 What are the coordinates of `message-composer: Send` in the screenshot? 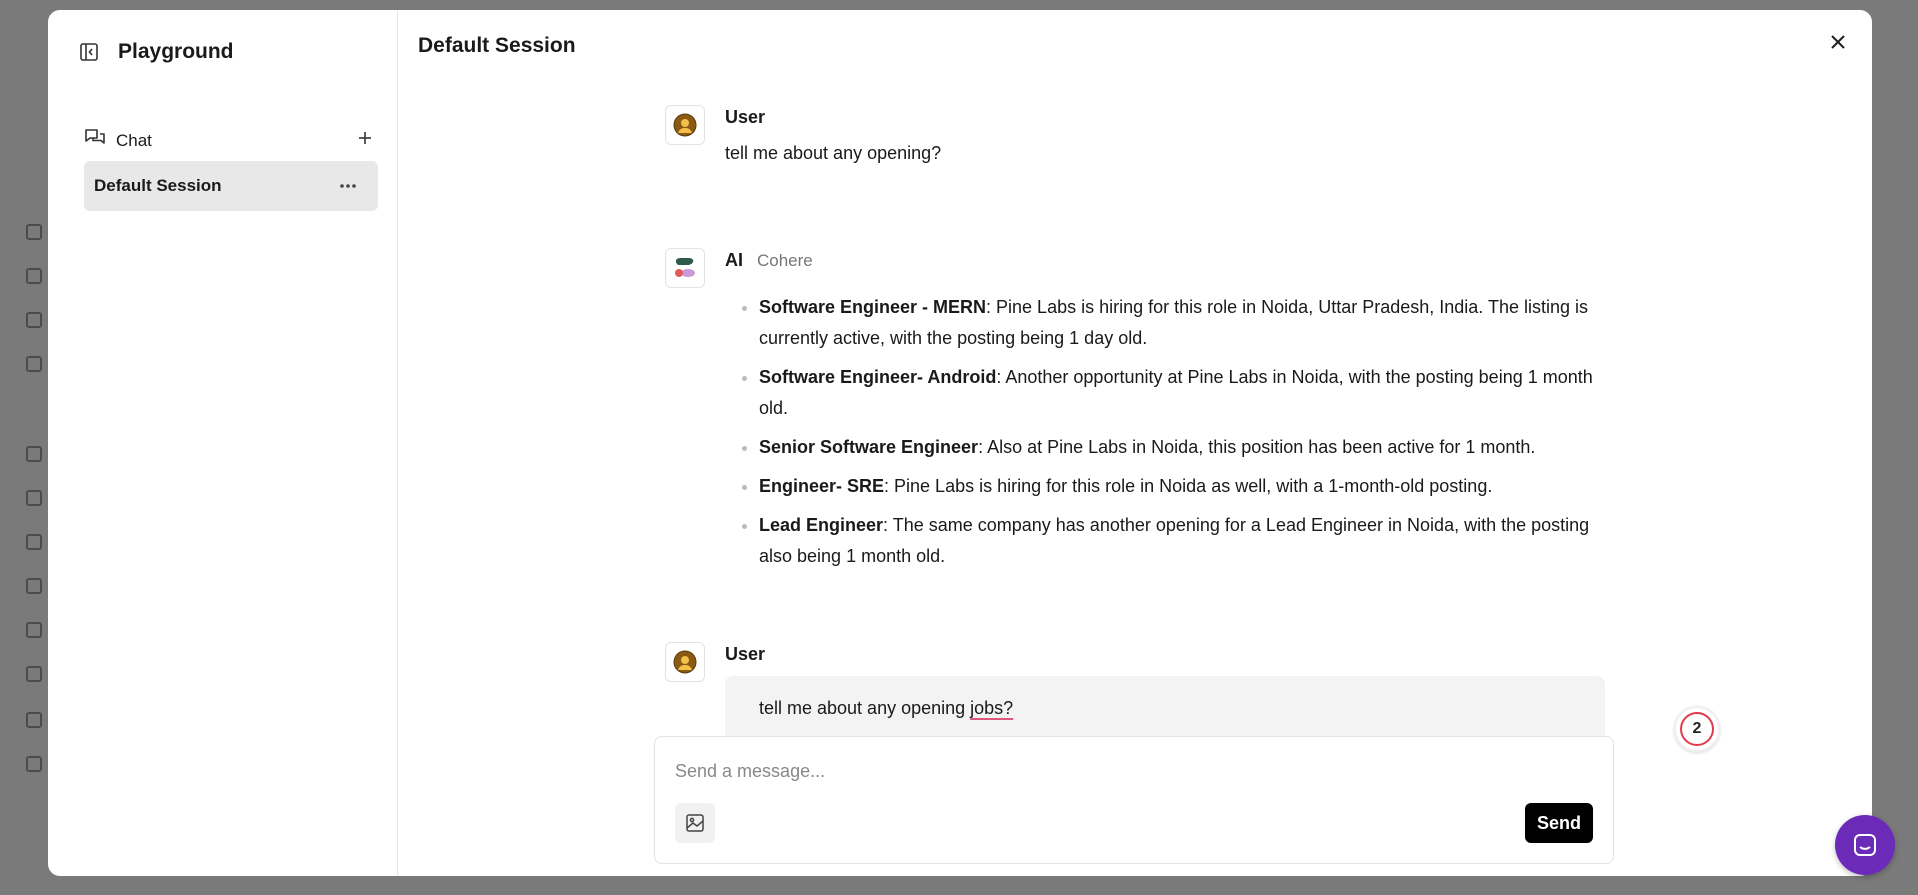 It's located at (1134, 800).